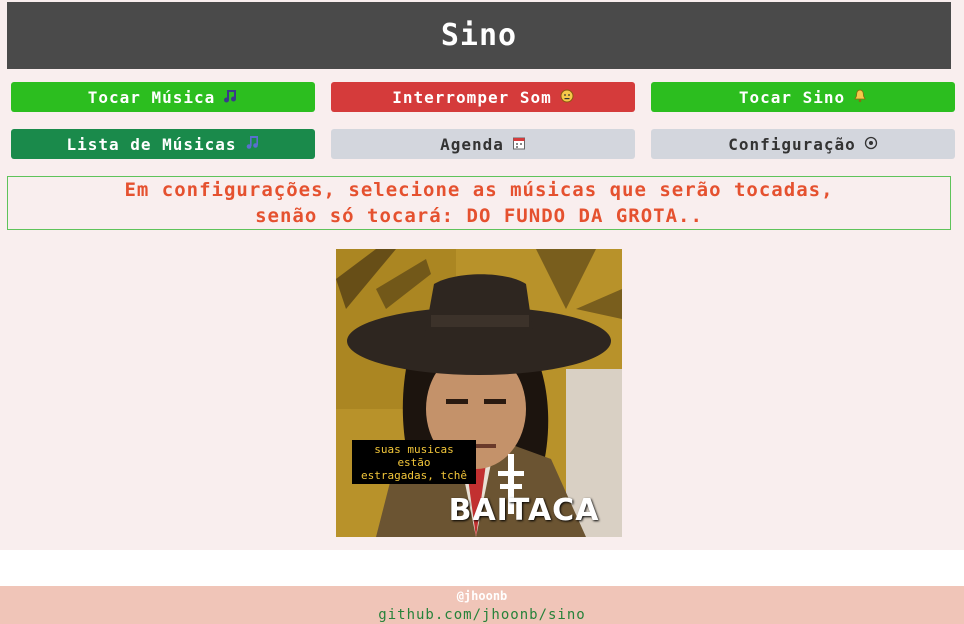  Describe the element at coordinates (482, 596) in the screenshot. I see `footer-handle: @jhoonb` at that location.